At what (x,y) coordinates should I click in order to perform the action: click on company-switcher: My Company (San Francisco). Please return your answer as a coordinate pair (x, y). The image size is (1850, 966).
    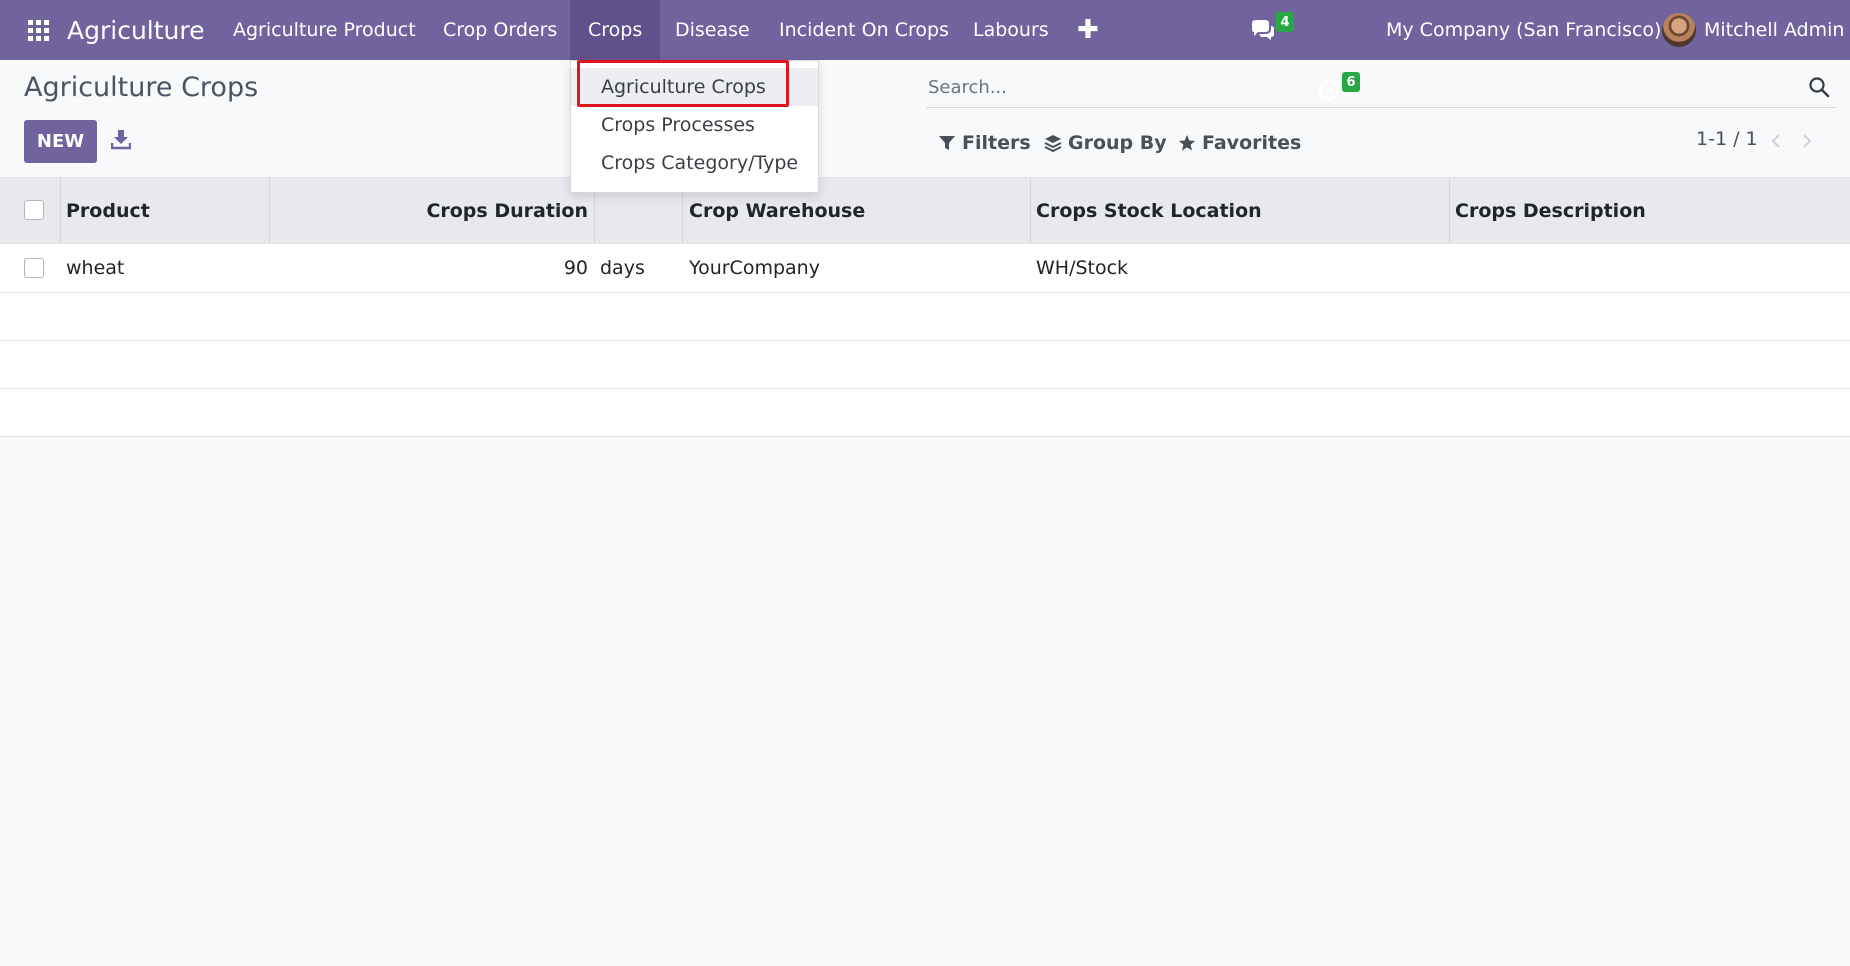
    Looking at the image, I should click on (1523, 30).